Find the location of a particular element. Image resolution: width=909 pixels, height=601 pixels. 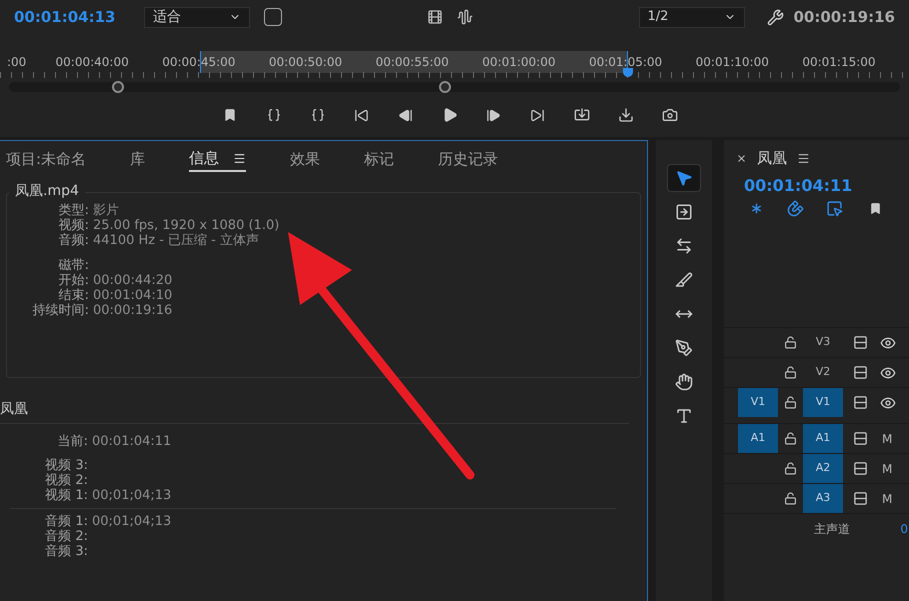

master-track-label: 主声道 is located at coordinates (832, 529).